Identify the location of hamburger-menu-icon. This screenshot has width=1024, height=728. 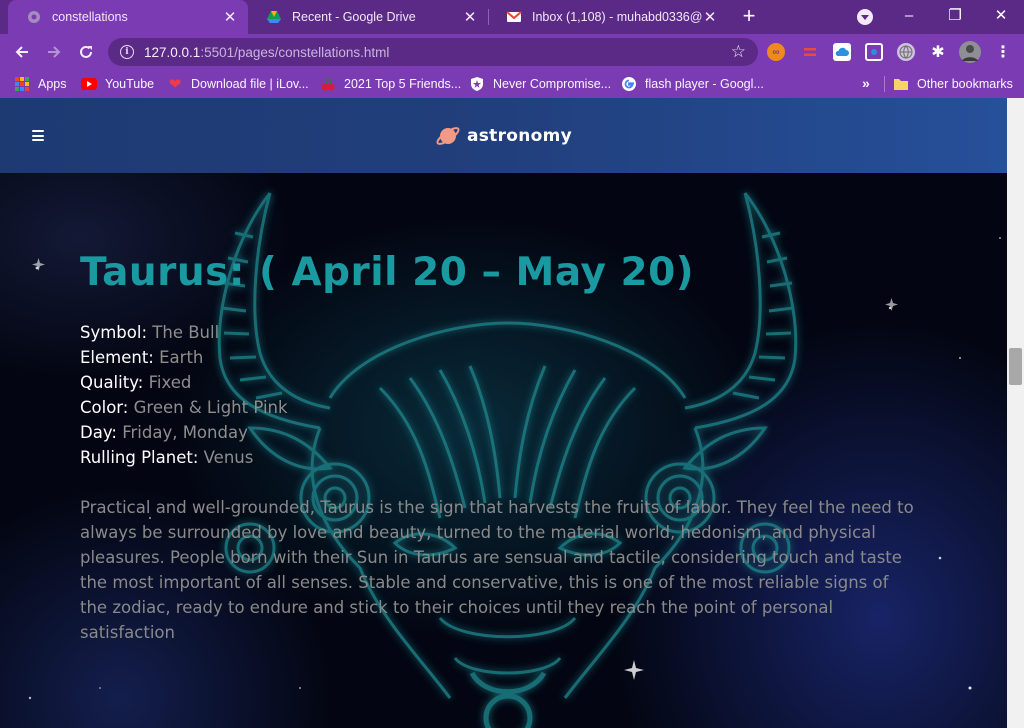
(38, 135).